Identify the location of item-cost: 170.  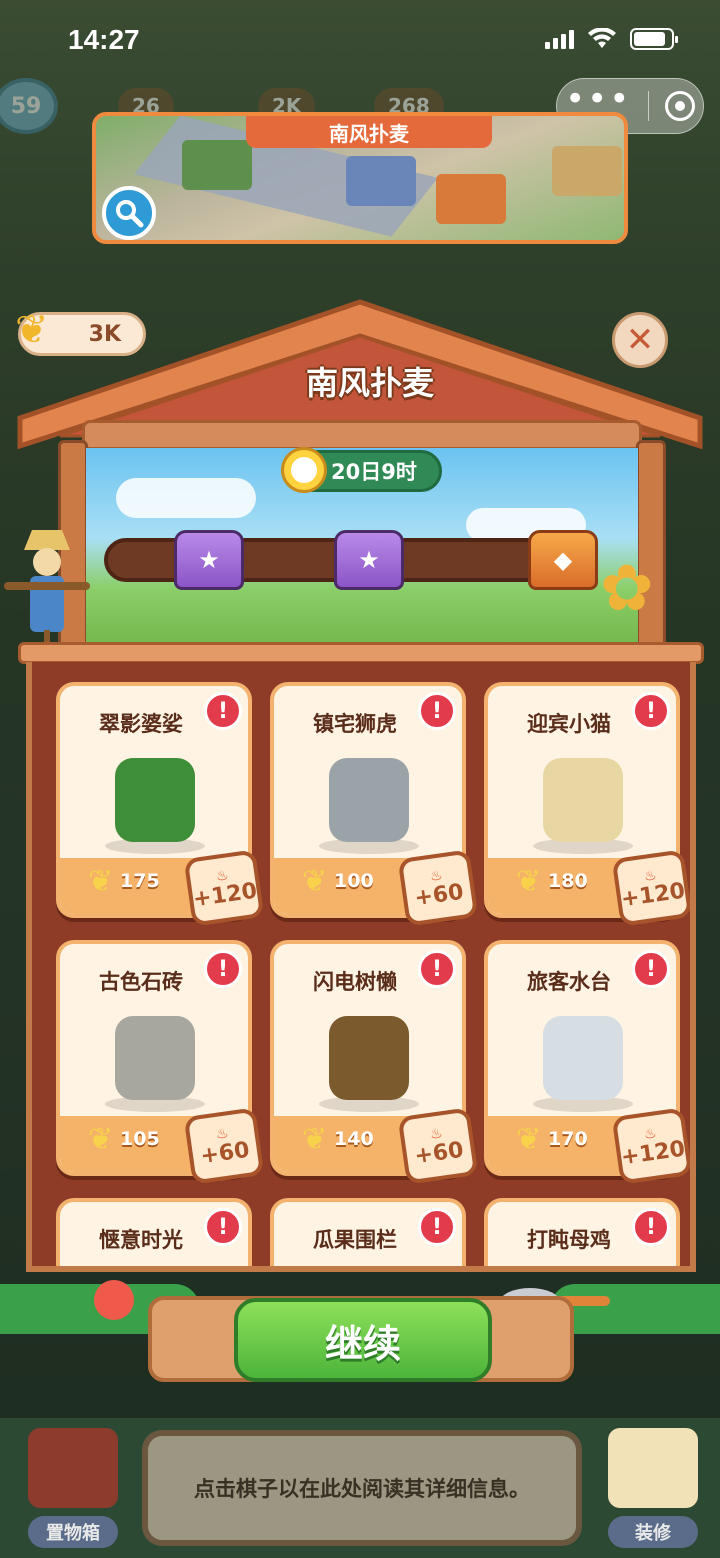
(568, 1139).